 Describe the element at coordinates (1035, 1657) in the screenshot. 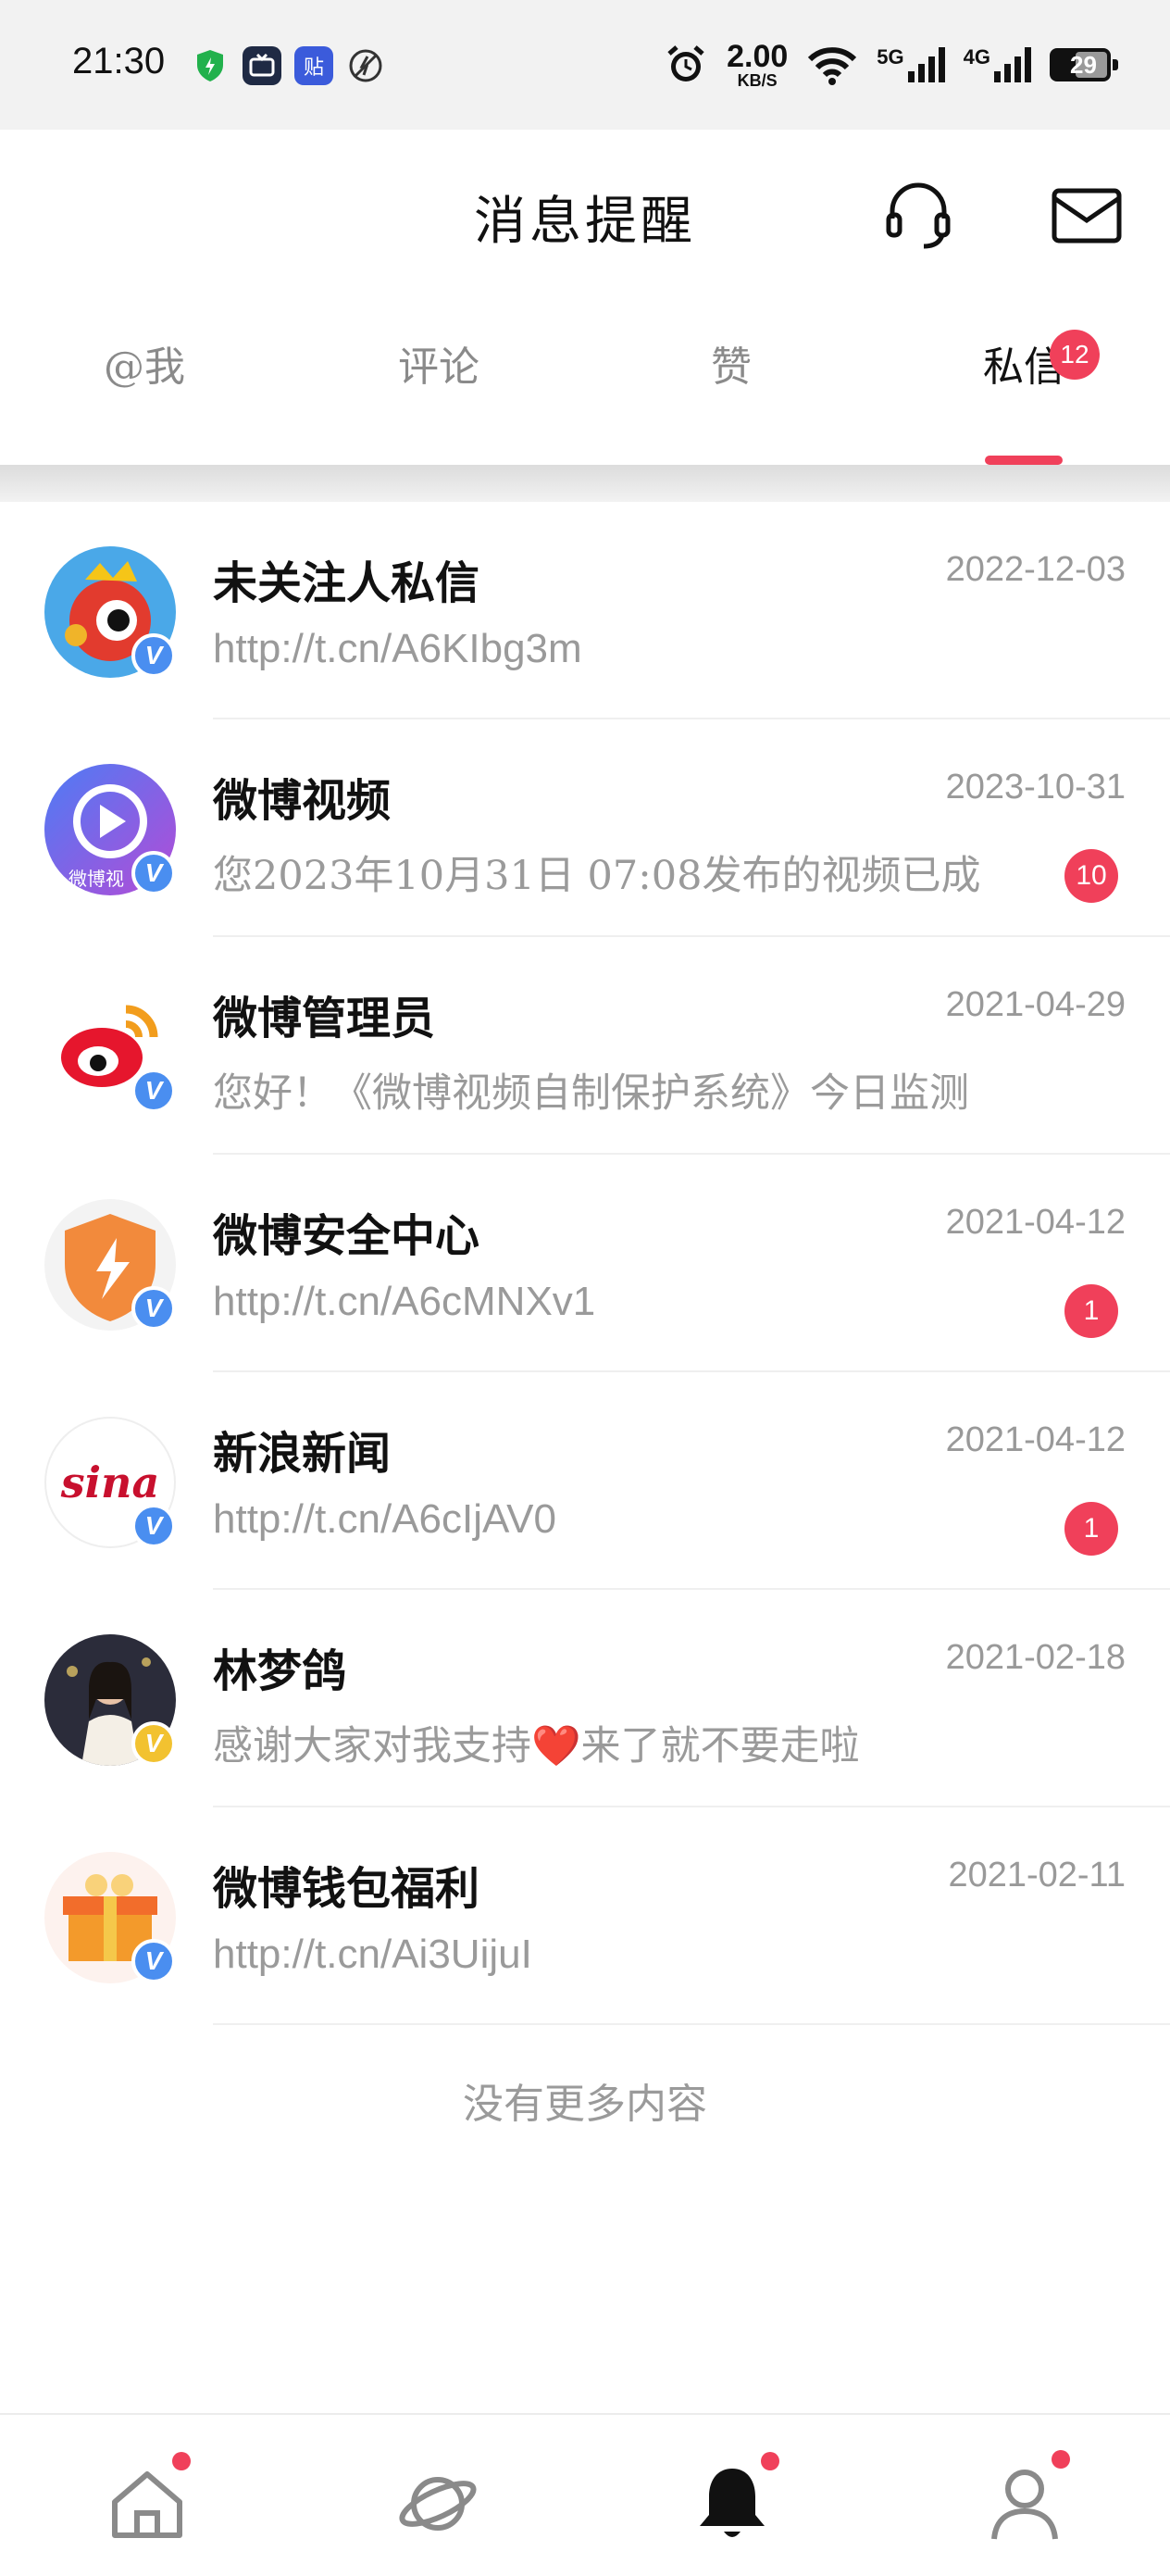

I see `message-date: 2021-02-18` at that location.